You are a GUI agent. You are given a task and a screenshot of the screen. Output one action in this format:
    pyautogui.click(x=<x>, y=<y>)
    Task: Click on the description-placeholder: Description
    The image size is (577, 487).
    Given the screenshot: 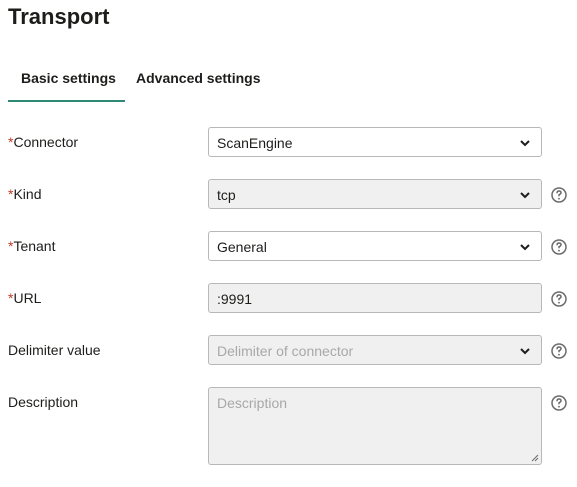 What is the action you would take?
    pyautogui.click(x=252, y=403)
    